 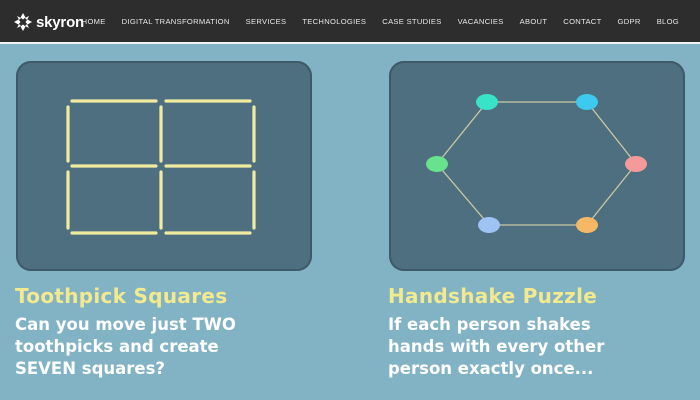 I want to click on nav-item-technologies: TECHNOLOGIES, so click(x=334, y=21).